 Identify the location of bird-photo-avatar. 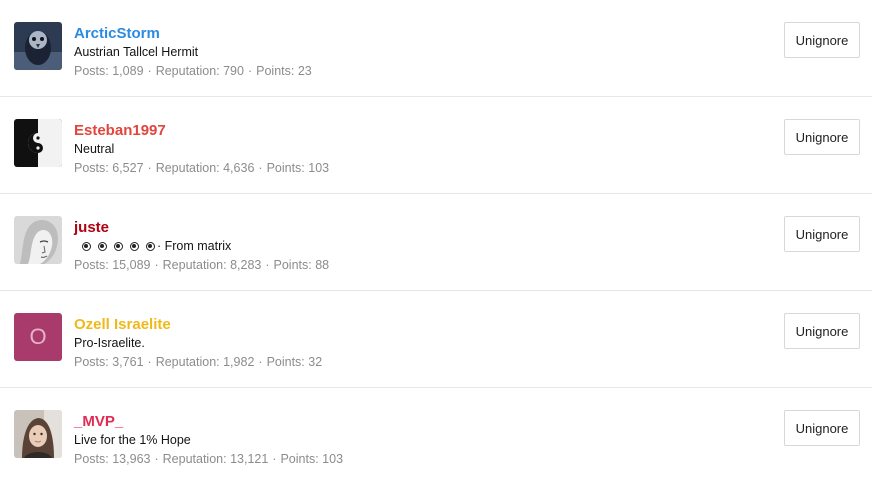
(38, 46).